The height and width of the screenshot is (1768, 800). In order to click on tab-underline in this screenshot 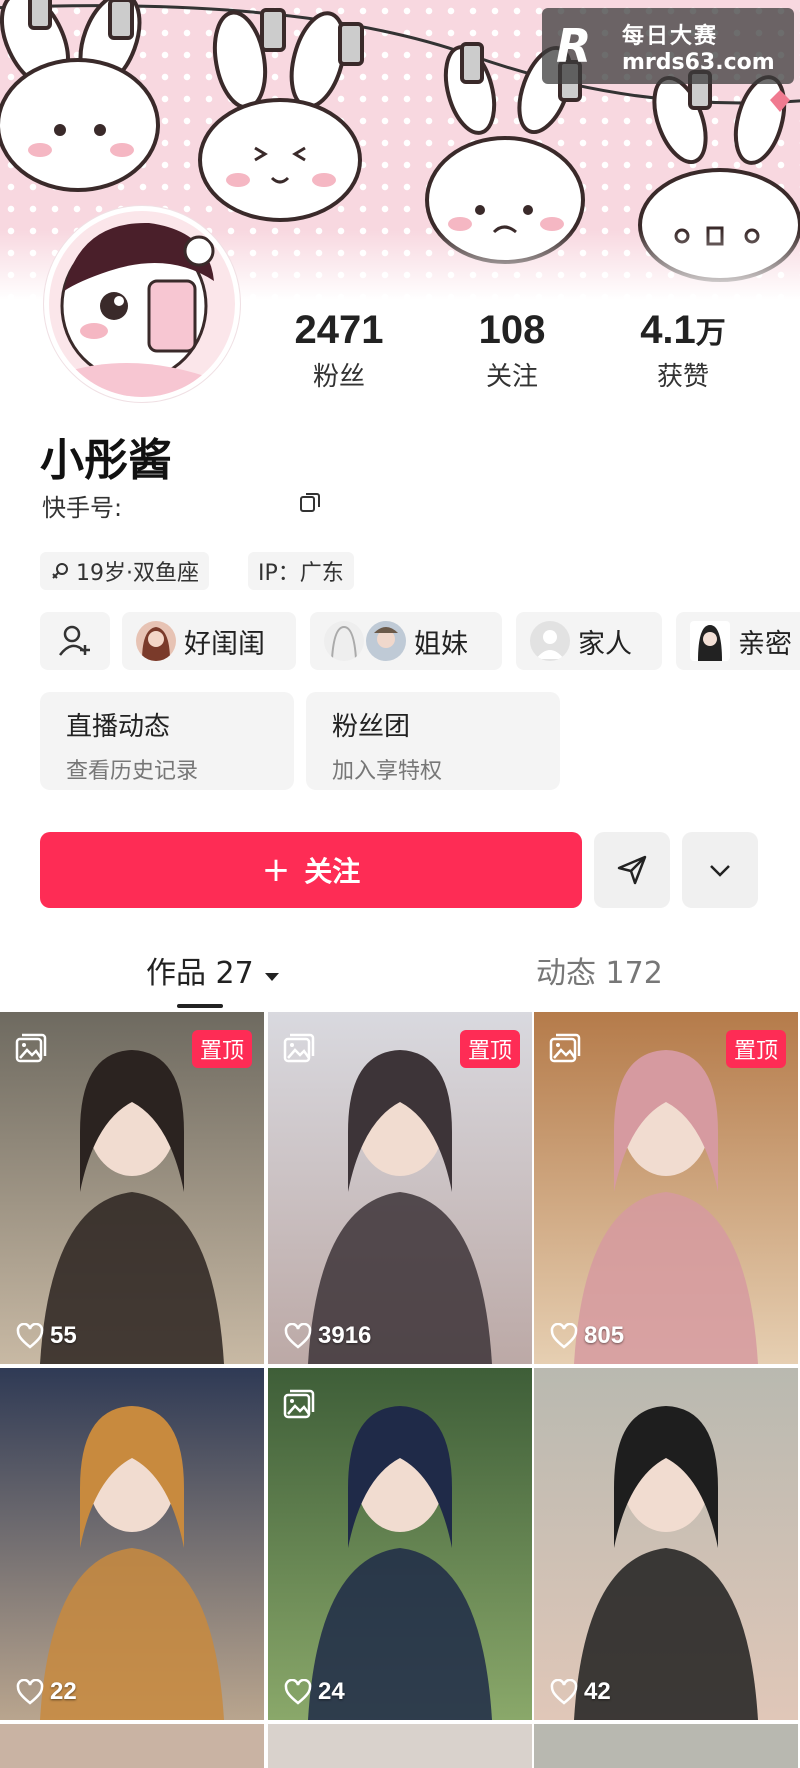, I will do `click(200, 1006)`.